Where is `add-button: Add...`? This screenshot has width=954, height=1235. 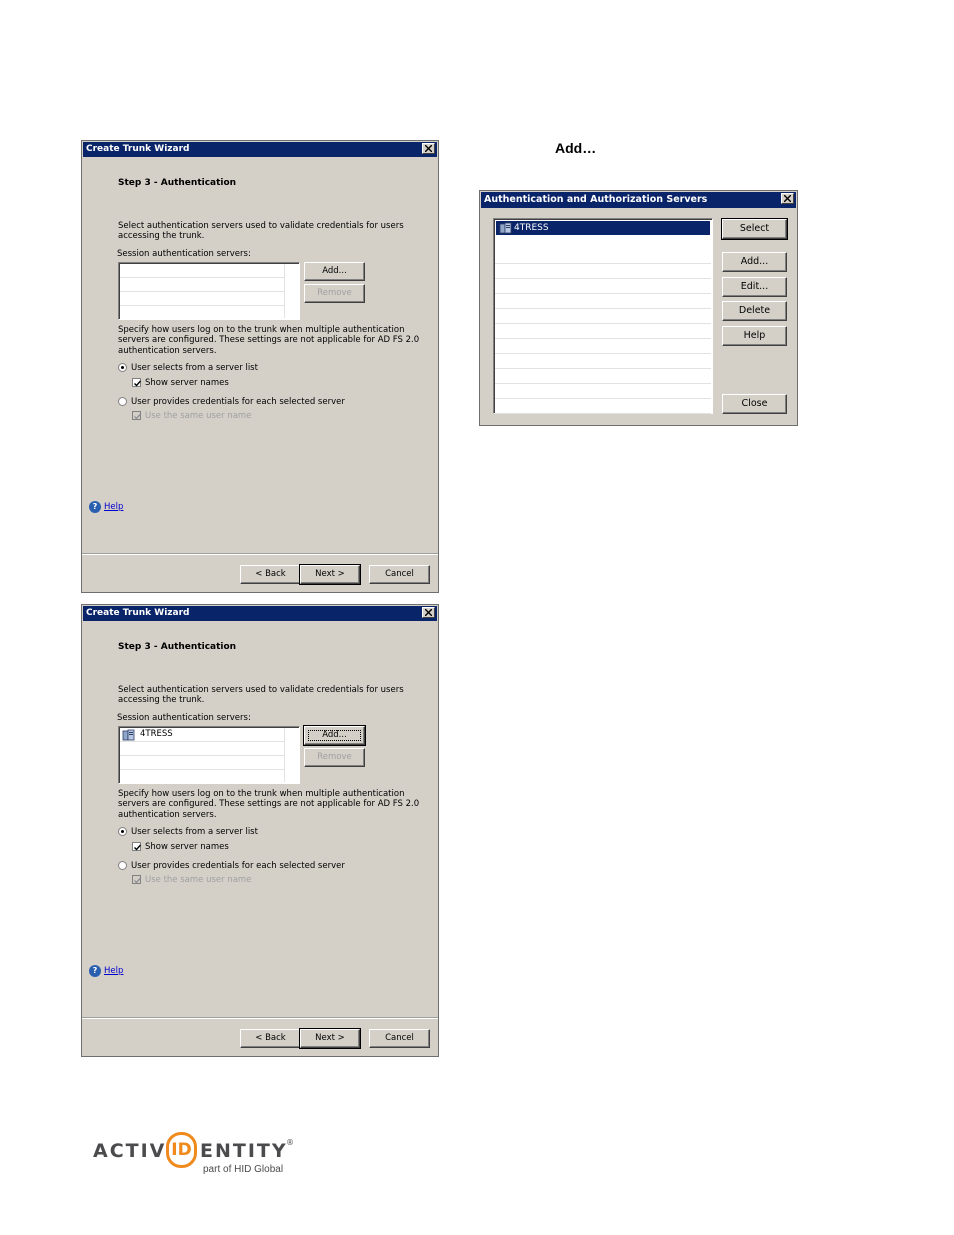 add-button: Add... is located at coordinates (754, 262).